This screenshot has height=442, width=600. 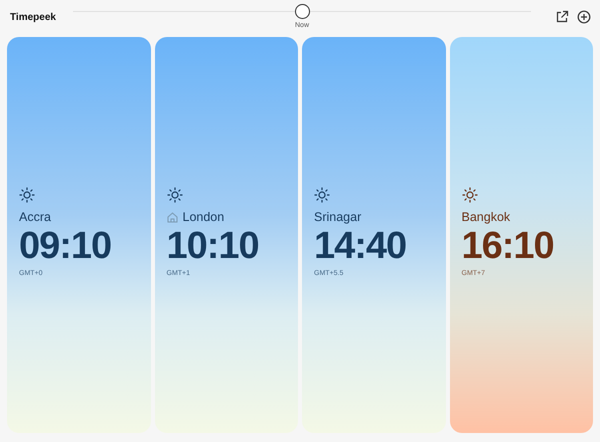 I want to click on timeline-thumb, so click(x=302, y=11).